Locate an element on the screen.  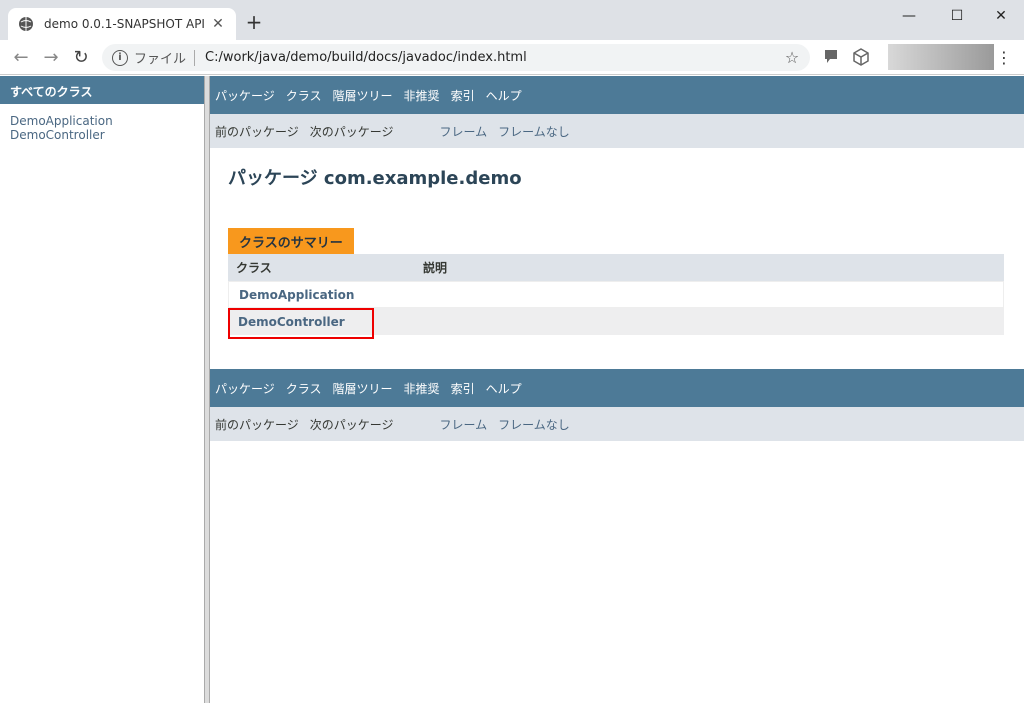
table-header-row: クラス 説明 is located at coordinates (616, 267).